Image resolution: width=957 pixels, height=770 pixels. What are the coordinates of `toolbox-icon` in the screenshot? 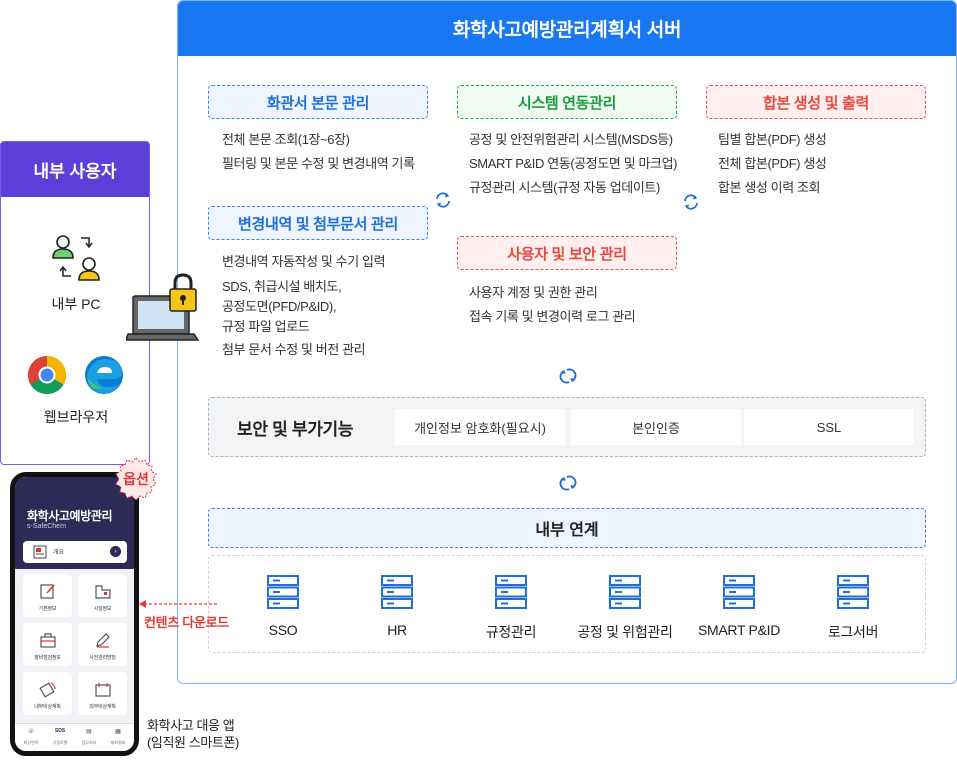 It's located at (47, 640).